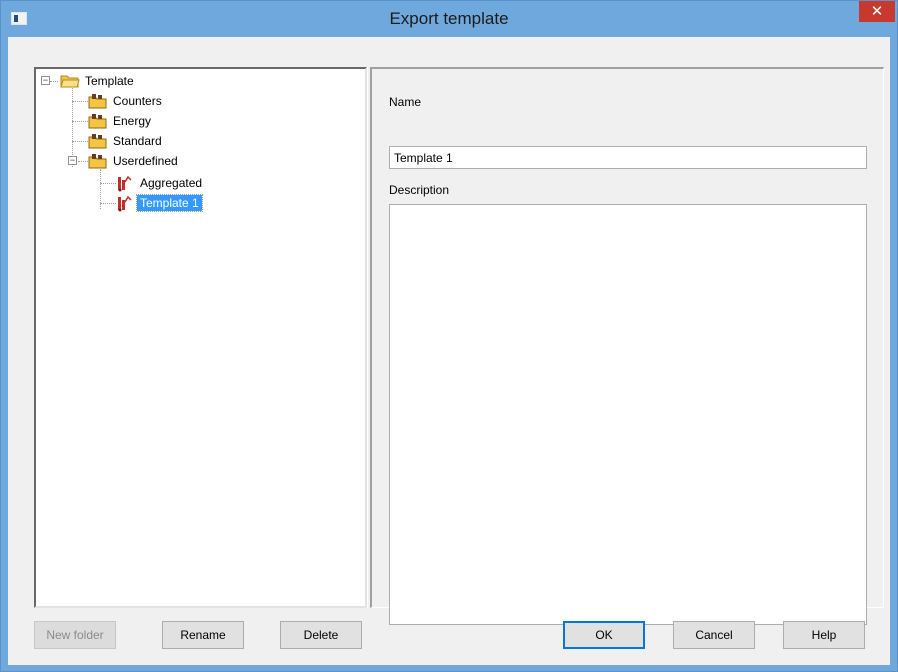 This screenshot has height=672, width=898. I want to click on tree-expander-userdefined: −, so click(72, 160).